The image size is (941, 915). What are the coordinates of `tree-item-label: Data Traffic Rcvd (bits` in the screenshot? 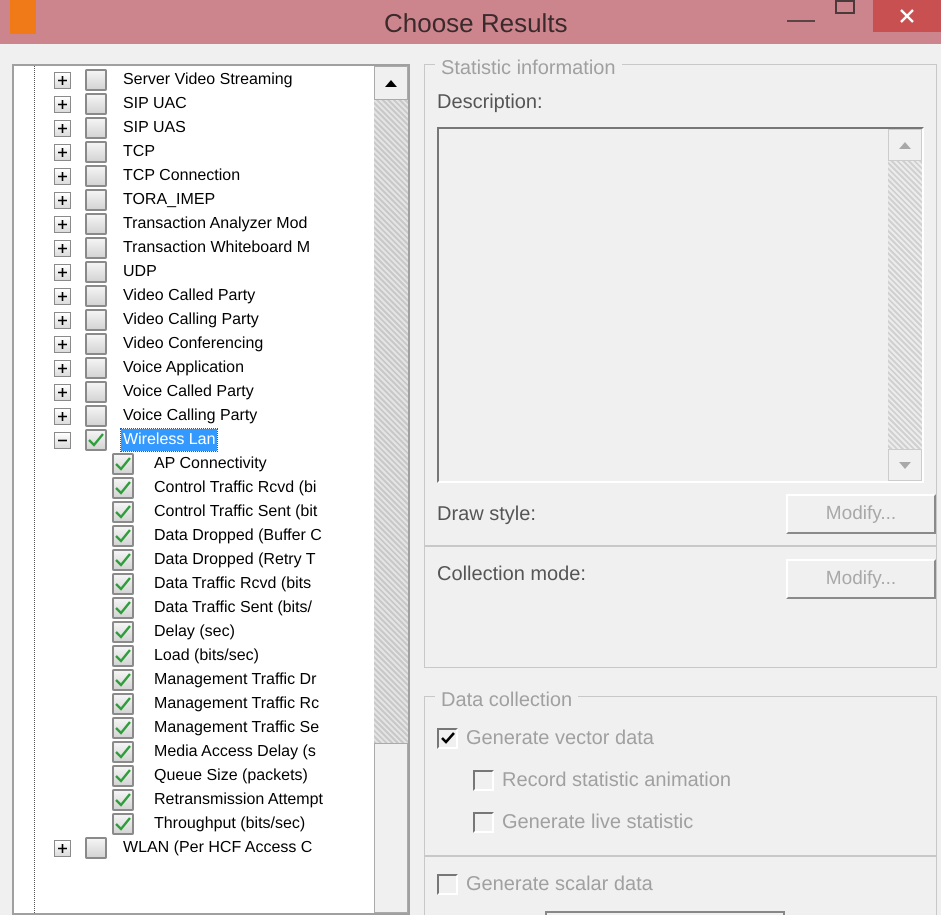 It's located at (233, 584).